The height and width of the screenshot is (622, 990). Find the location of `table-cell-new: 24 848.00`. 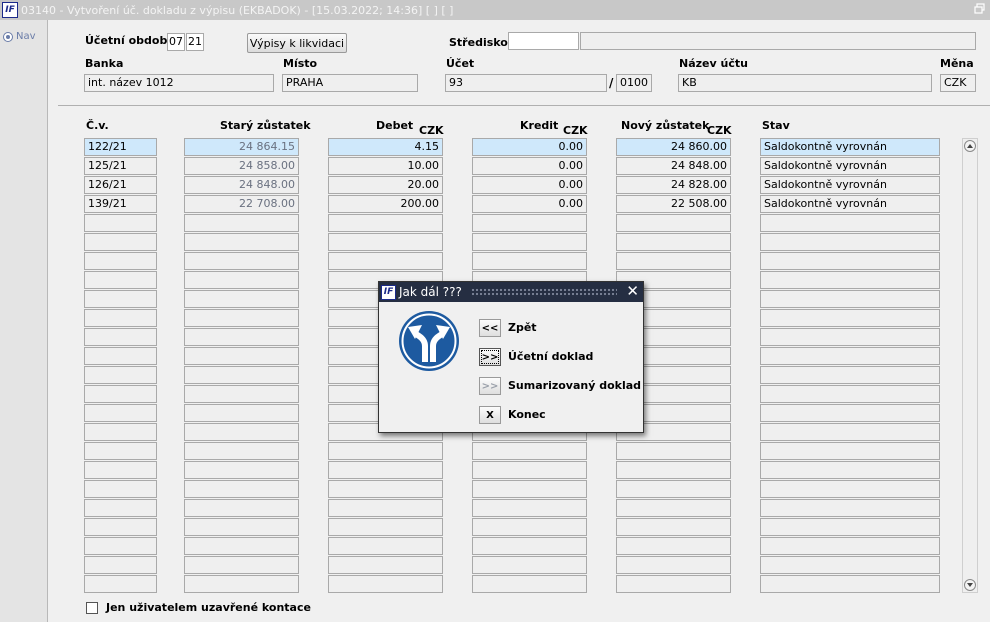

table-cell-new: 24 848.00 is located at coordinates (673, 166).